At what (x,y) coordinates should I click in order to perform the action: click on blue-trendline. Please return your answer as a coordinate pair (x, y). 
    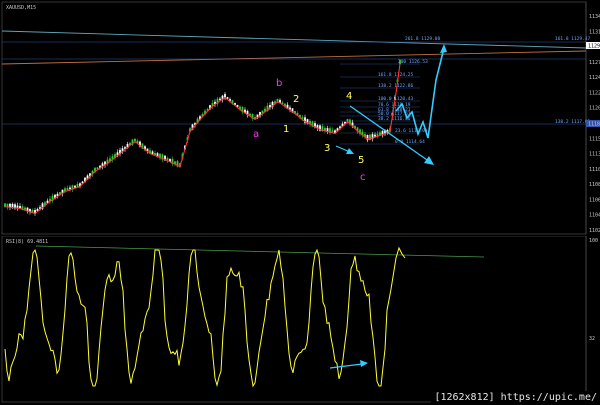
    Looking at the image, I should click on (294, 39).